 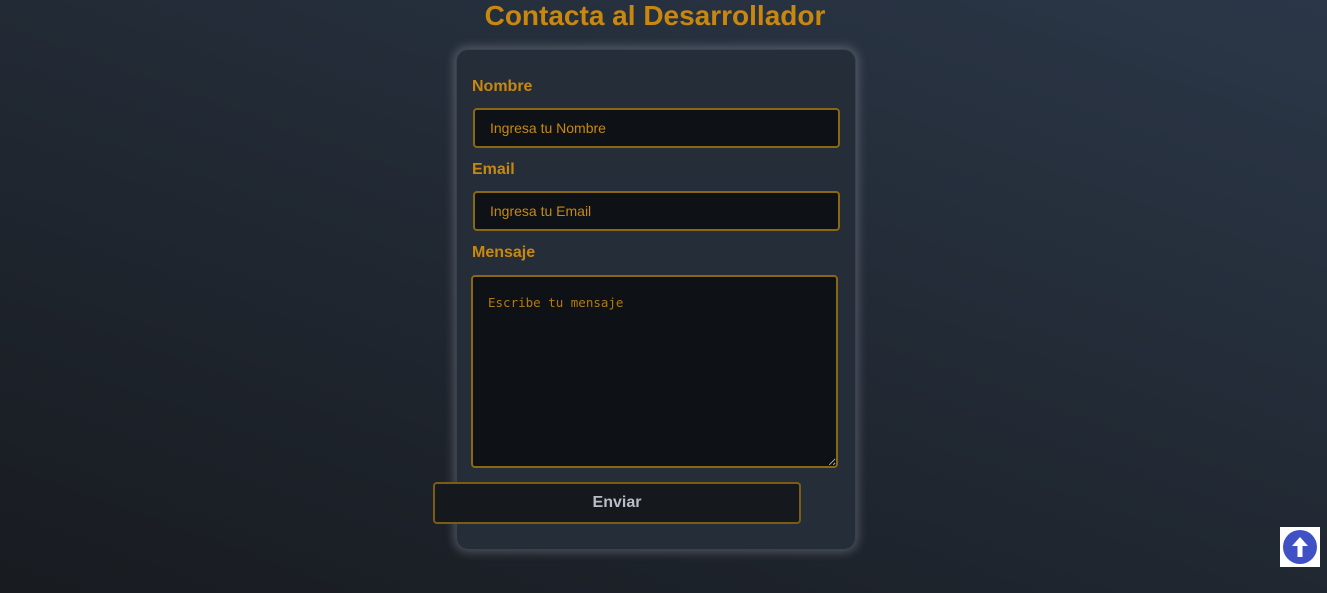 What do you see at coordinates (656, 128) in the screenshot?
I see `name-input` at bounding box center [656, 128].